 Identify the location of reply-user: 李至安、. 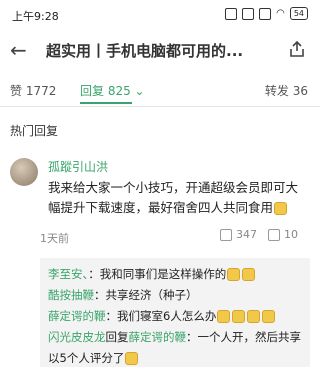
(68, 274).